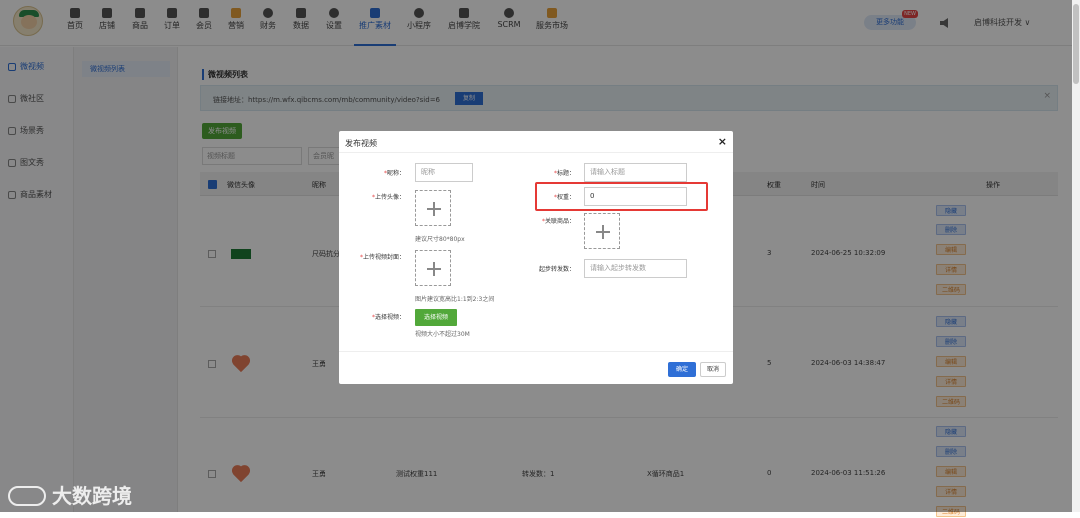 The image size is (1080, 518). I want to click on scrollbar-thumb, so click(1076, 44).